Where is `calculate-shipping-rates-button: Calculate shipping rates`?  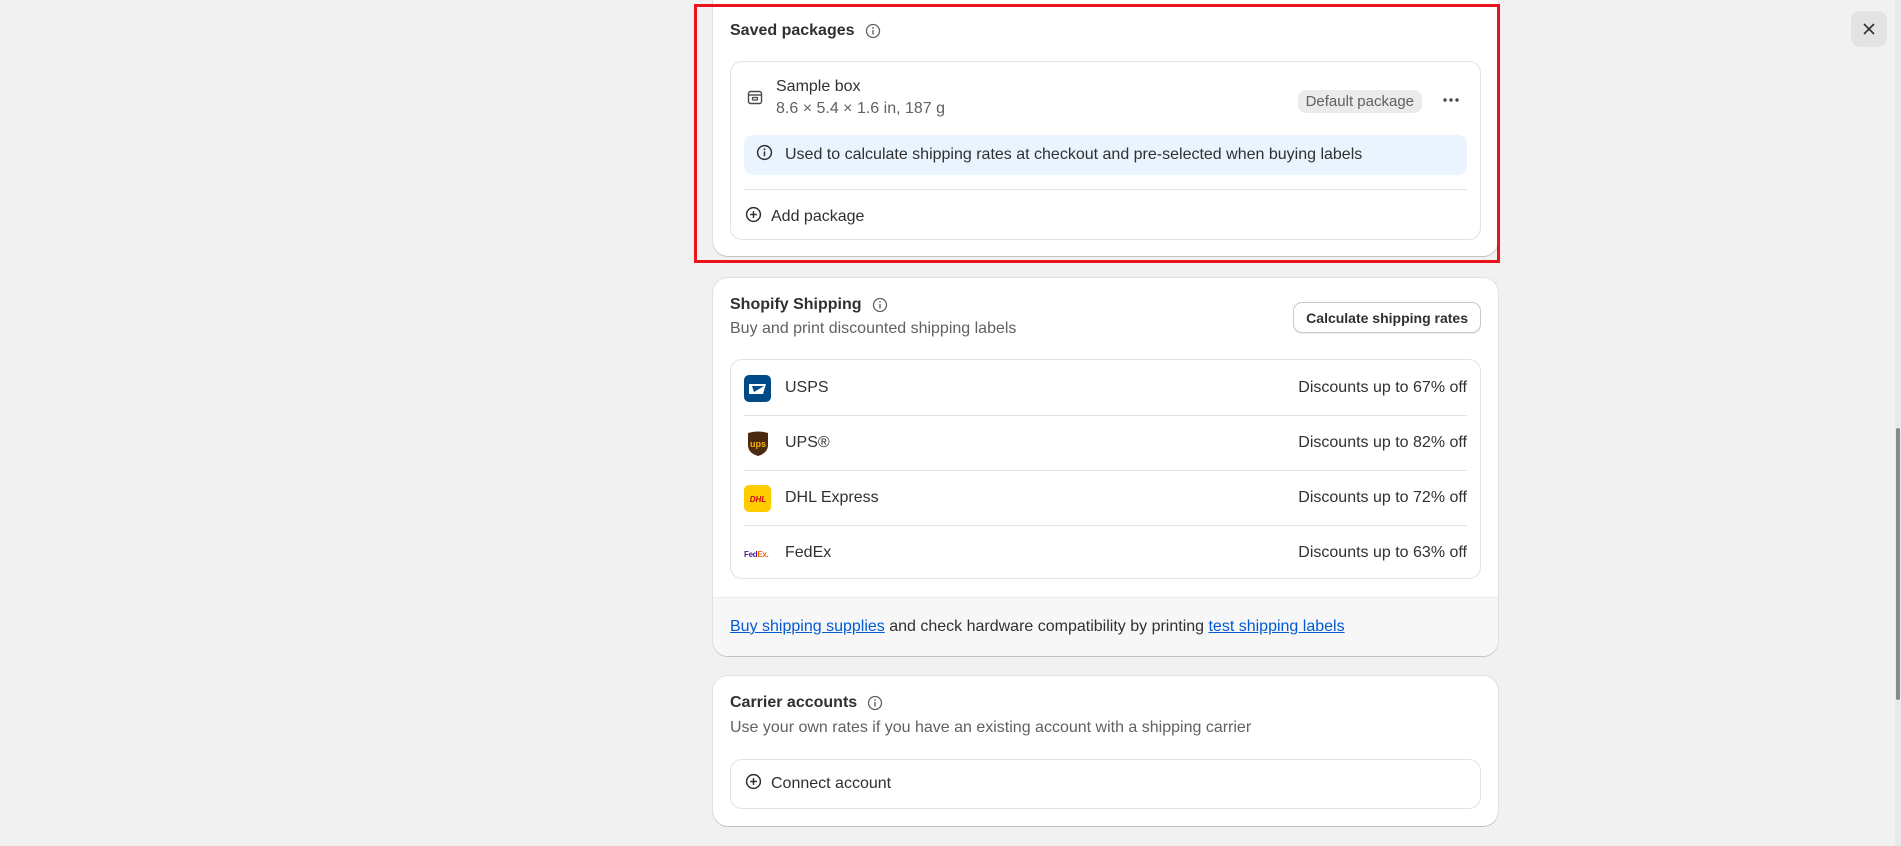 calculate-shipping-rates-button: Calculate shipping rates is located at coordinates (1387, 317).